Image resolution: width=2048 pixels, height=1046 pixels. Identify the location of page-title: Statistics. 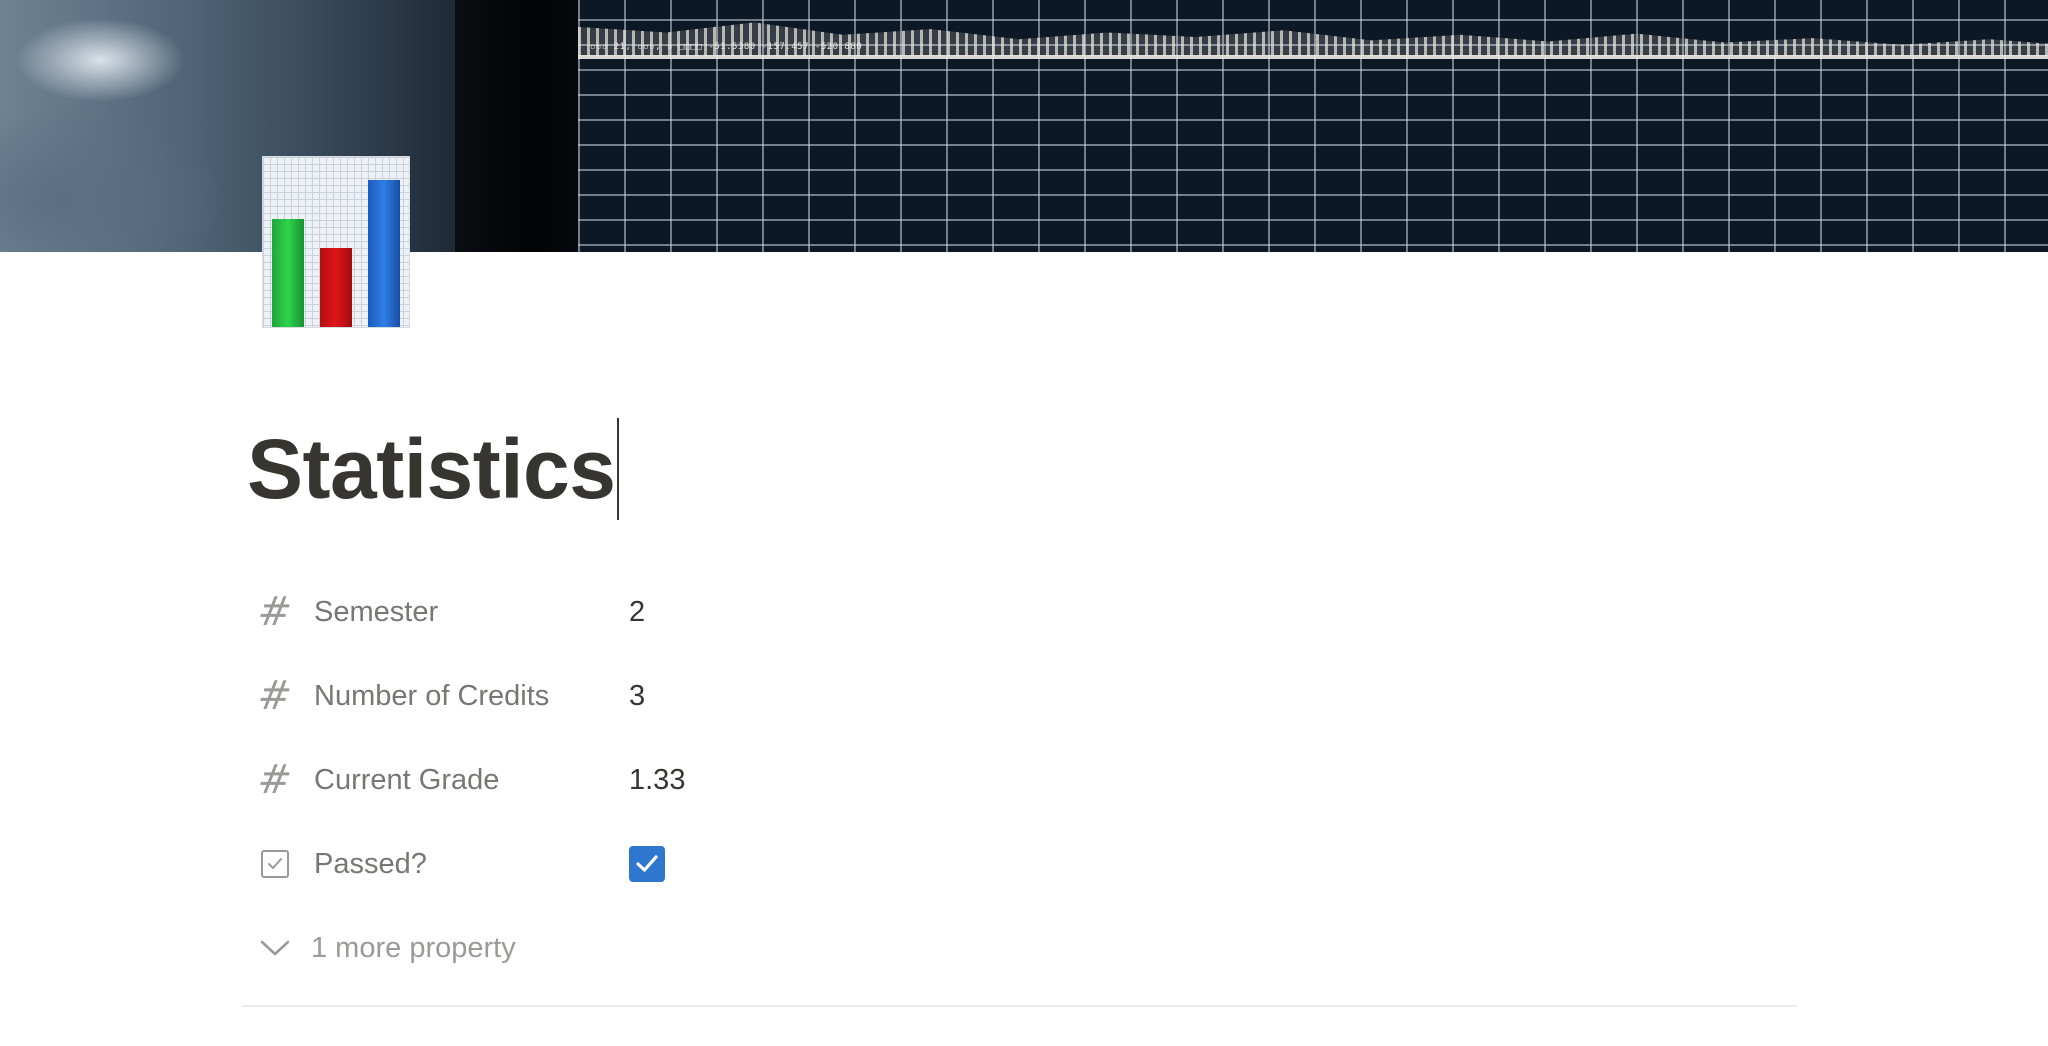
(431, 469).